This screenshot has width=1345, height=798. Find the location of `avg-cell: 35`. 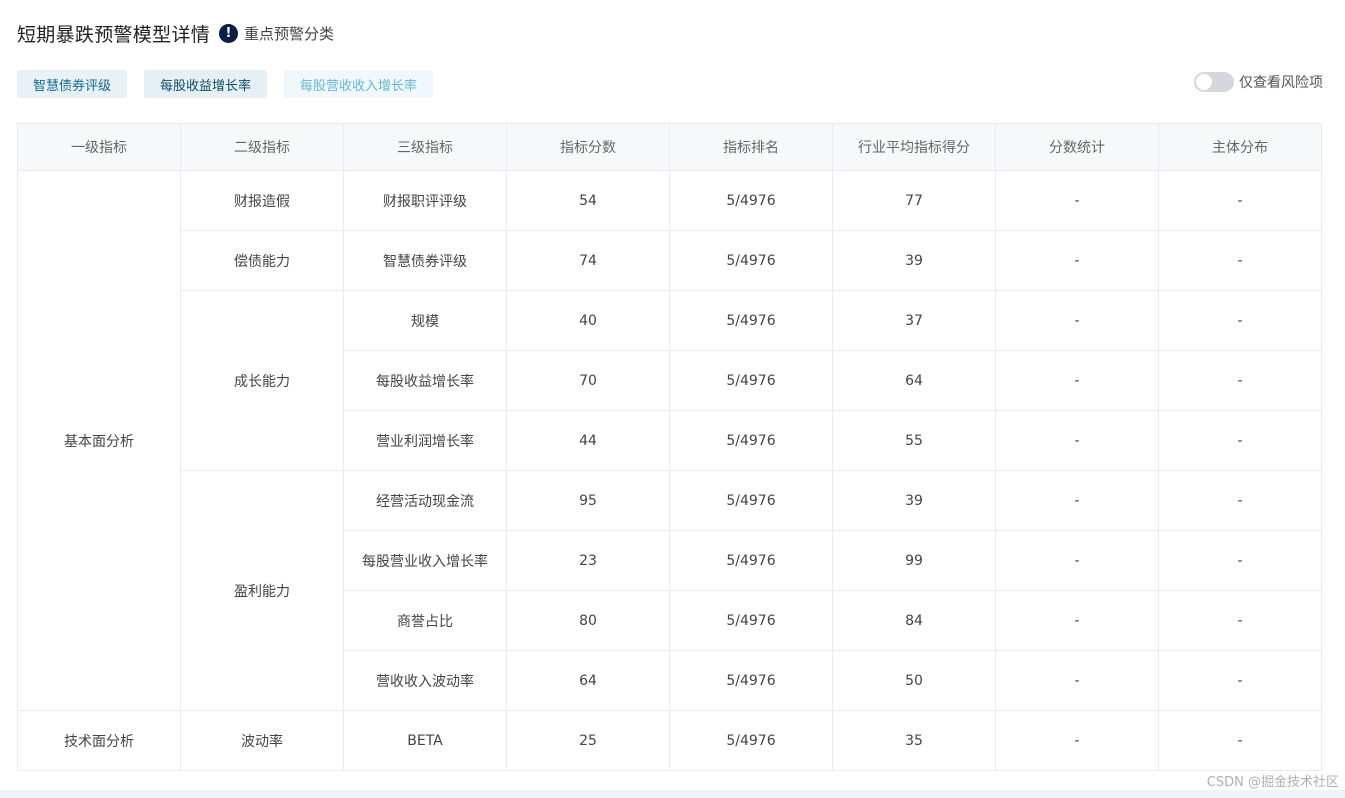

avg-cell: 35 is located at coordinates (914, 740).